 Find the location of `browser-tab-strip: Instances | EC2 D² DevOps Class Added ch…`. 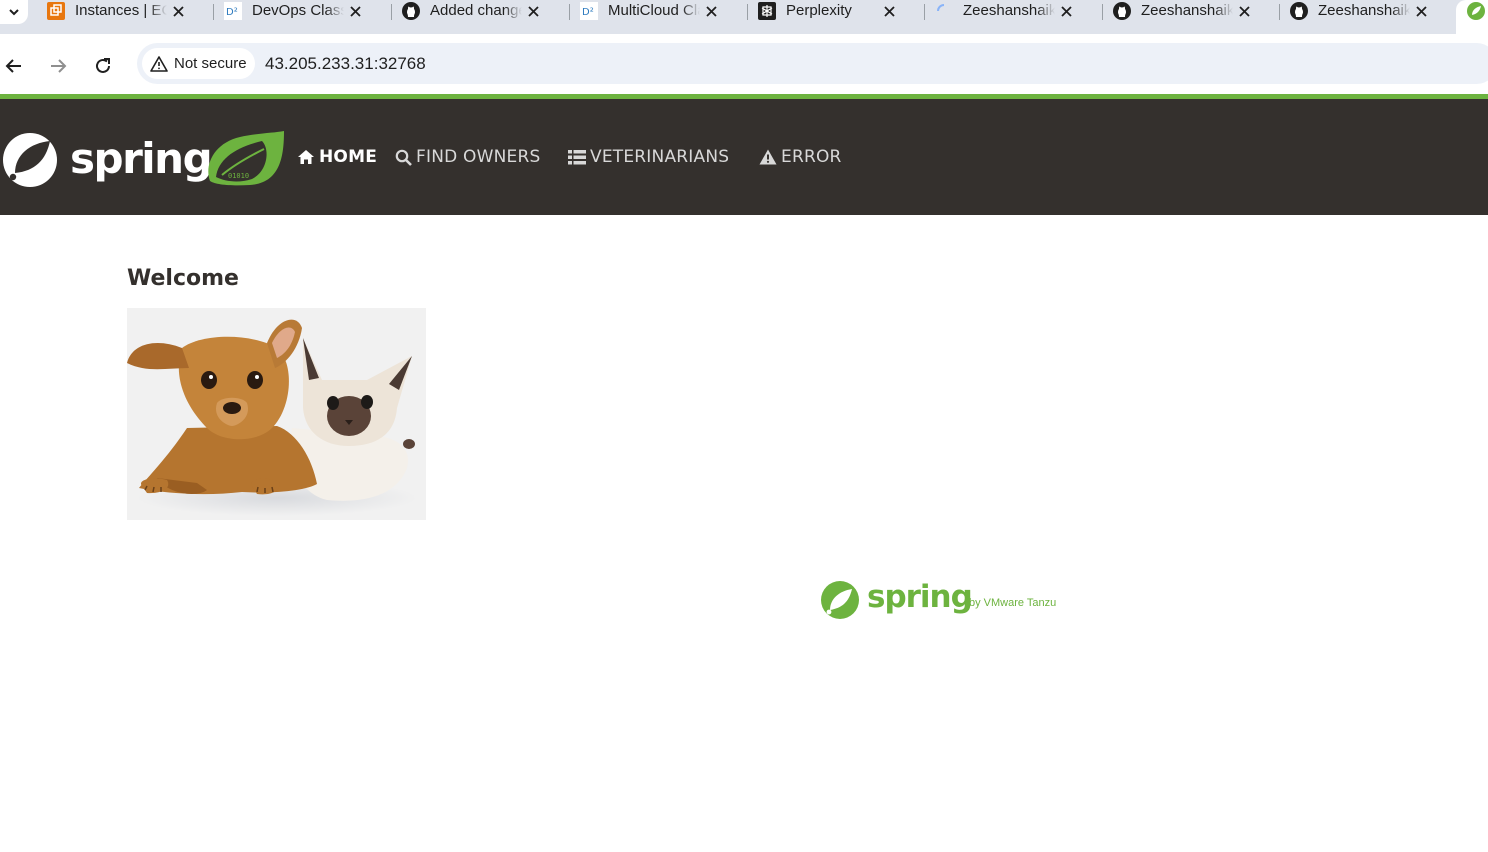

browser-tab-strip: Instances | EC2 D² DevOps Class Added ch… is located at coordinates (744, 17).